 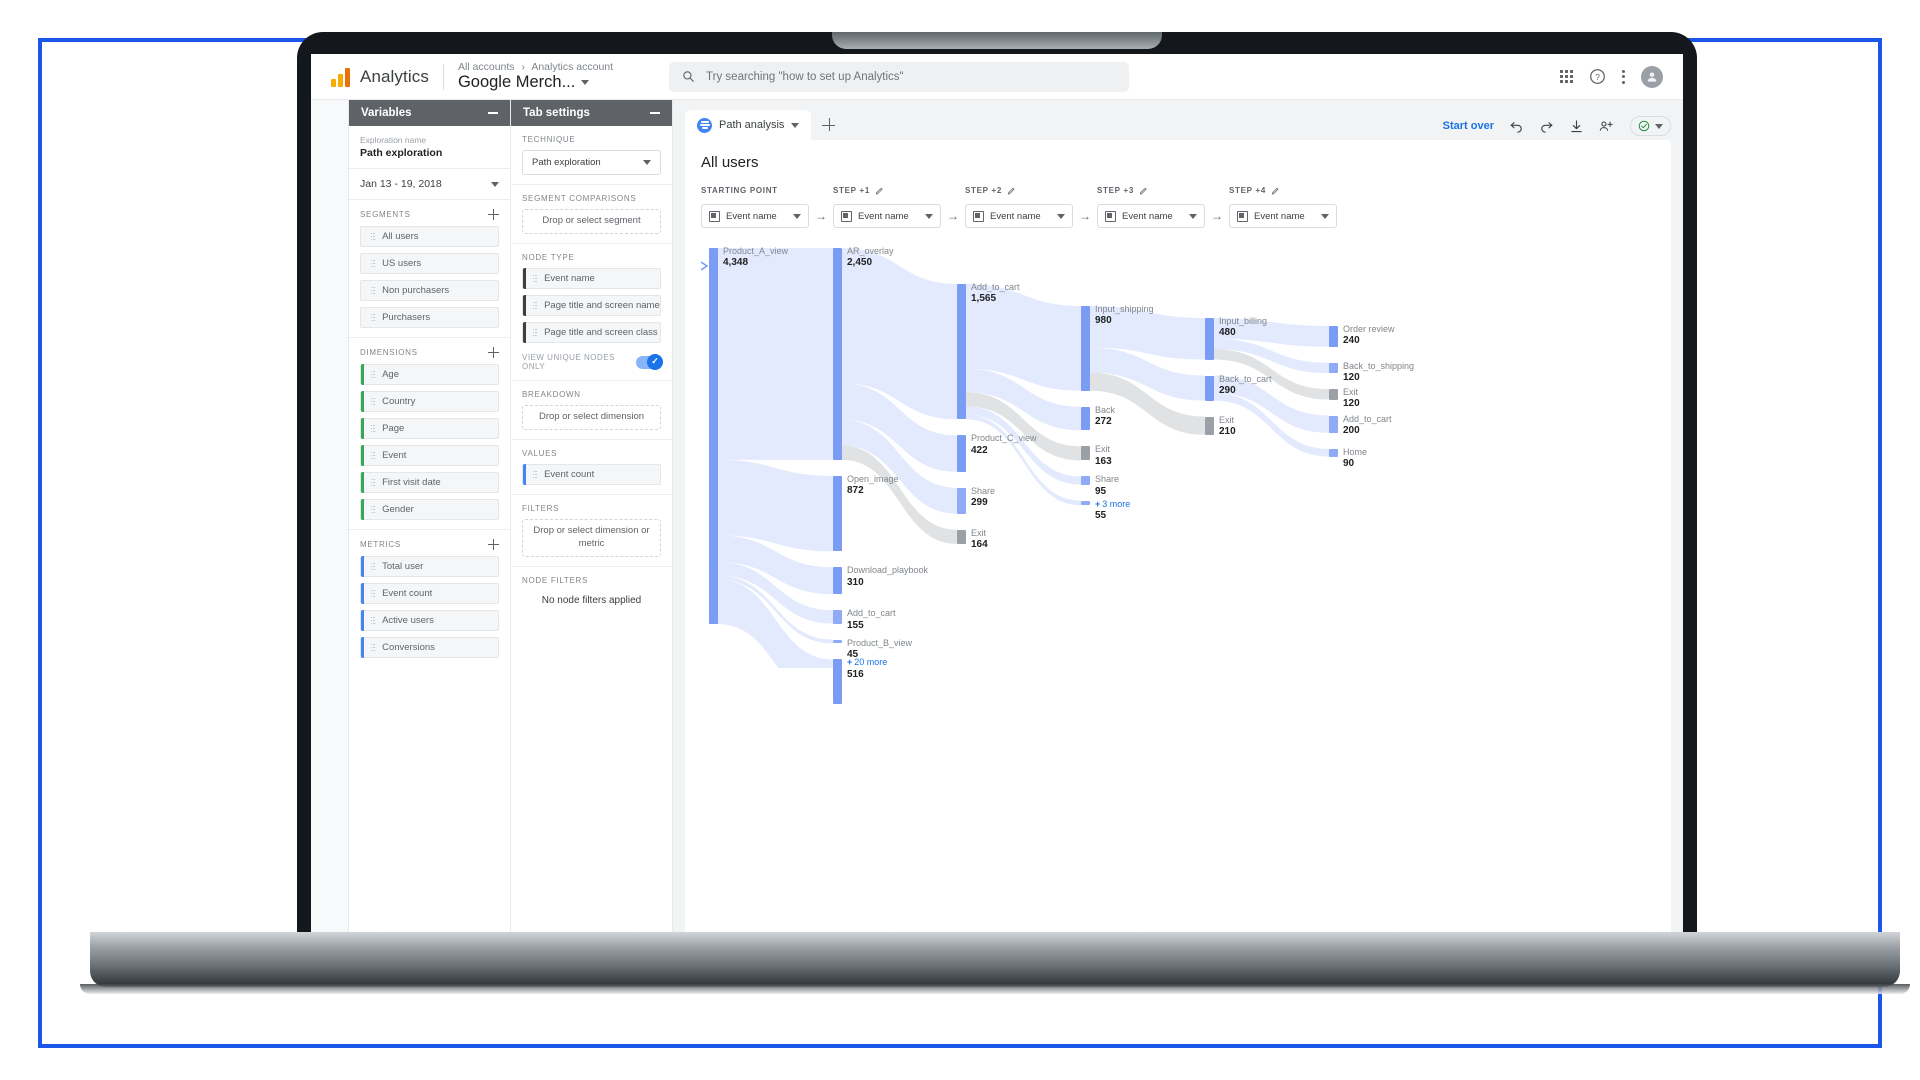 I want to click on step-dimension-select-2: Event name, so click(x=1019, y=216).